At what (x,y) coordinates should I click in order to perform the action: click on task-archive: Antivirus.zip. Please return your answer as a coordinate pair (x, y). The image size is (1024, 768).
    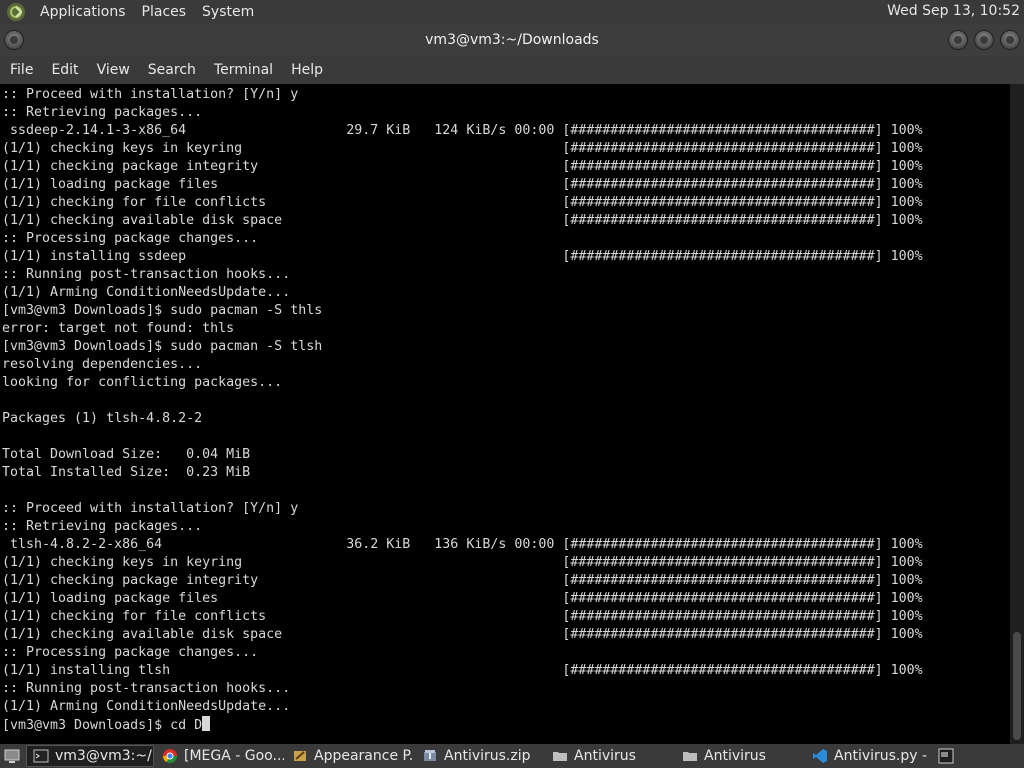
    Looking at the image, I should click on (480, 756).